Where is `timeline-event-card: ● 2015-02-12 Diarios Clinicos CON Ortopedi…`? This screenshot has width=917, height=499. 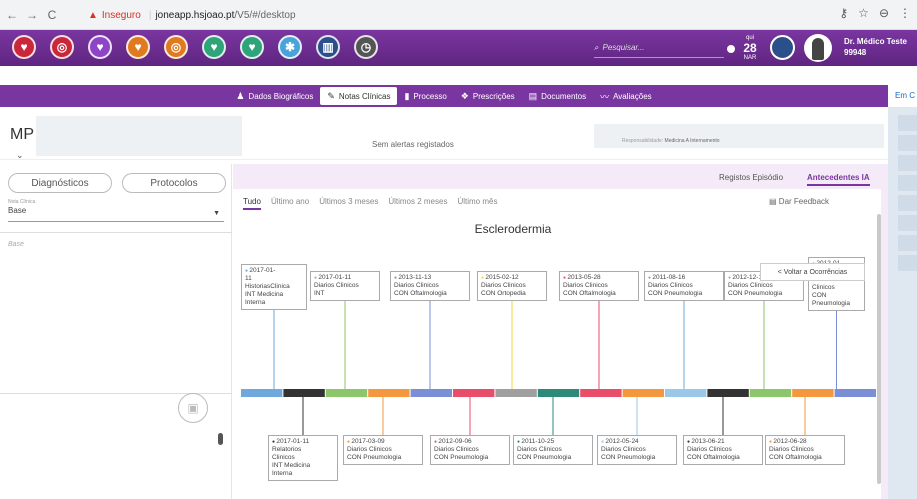
timeline-event-card: ● 2015-02-12 Diarios Clinicos CON Ortopedi… is located at coordinates (512, 286).